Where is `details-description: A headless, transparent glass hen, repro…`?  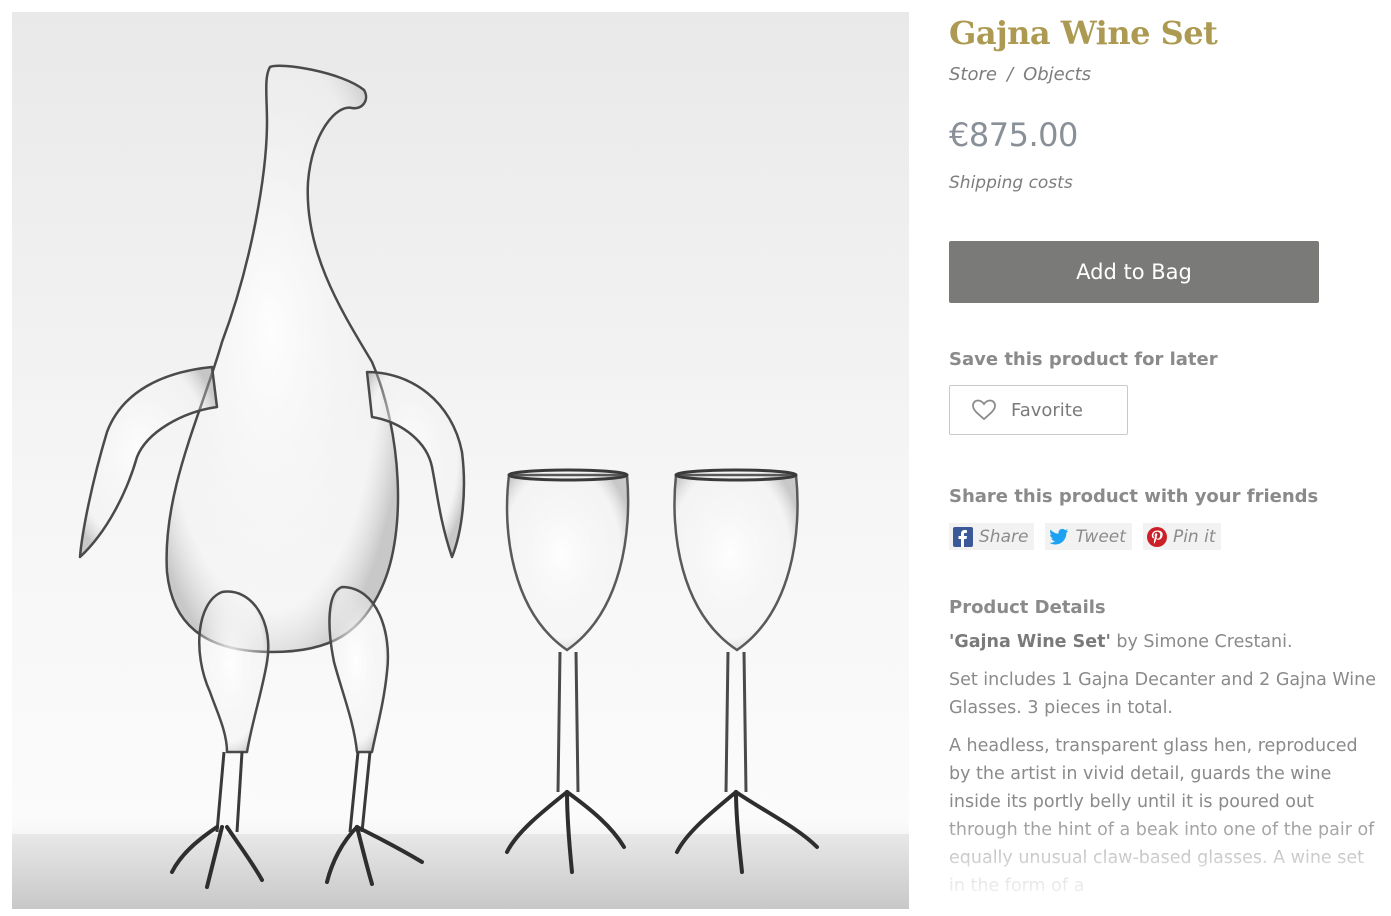 details-description: A headless, transparent glass hen, repro… is located at coordinates (1162, 816).